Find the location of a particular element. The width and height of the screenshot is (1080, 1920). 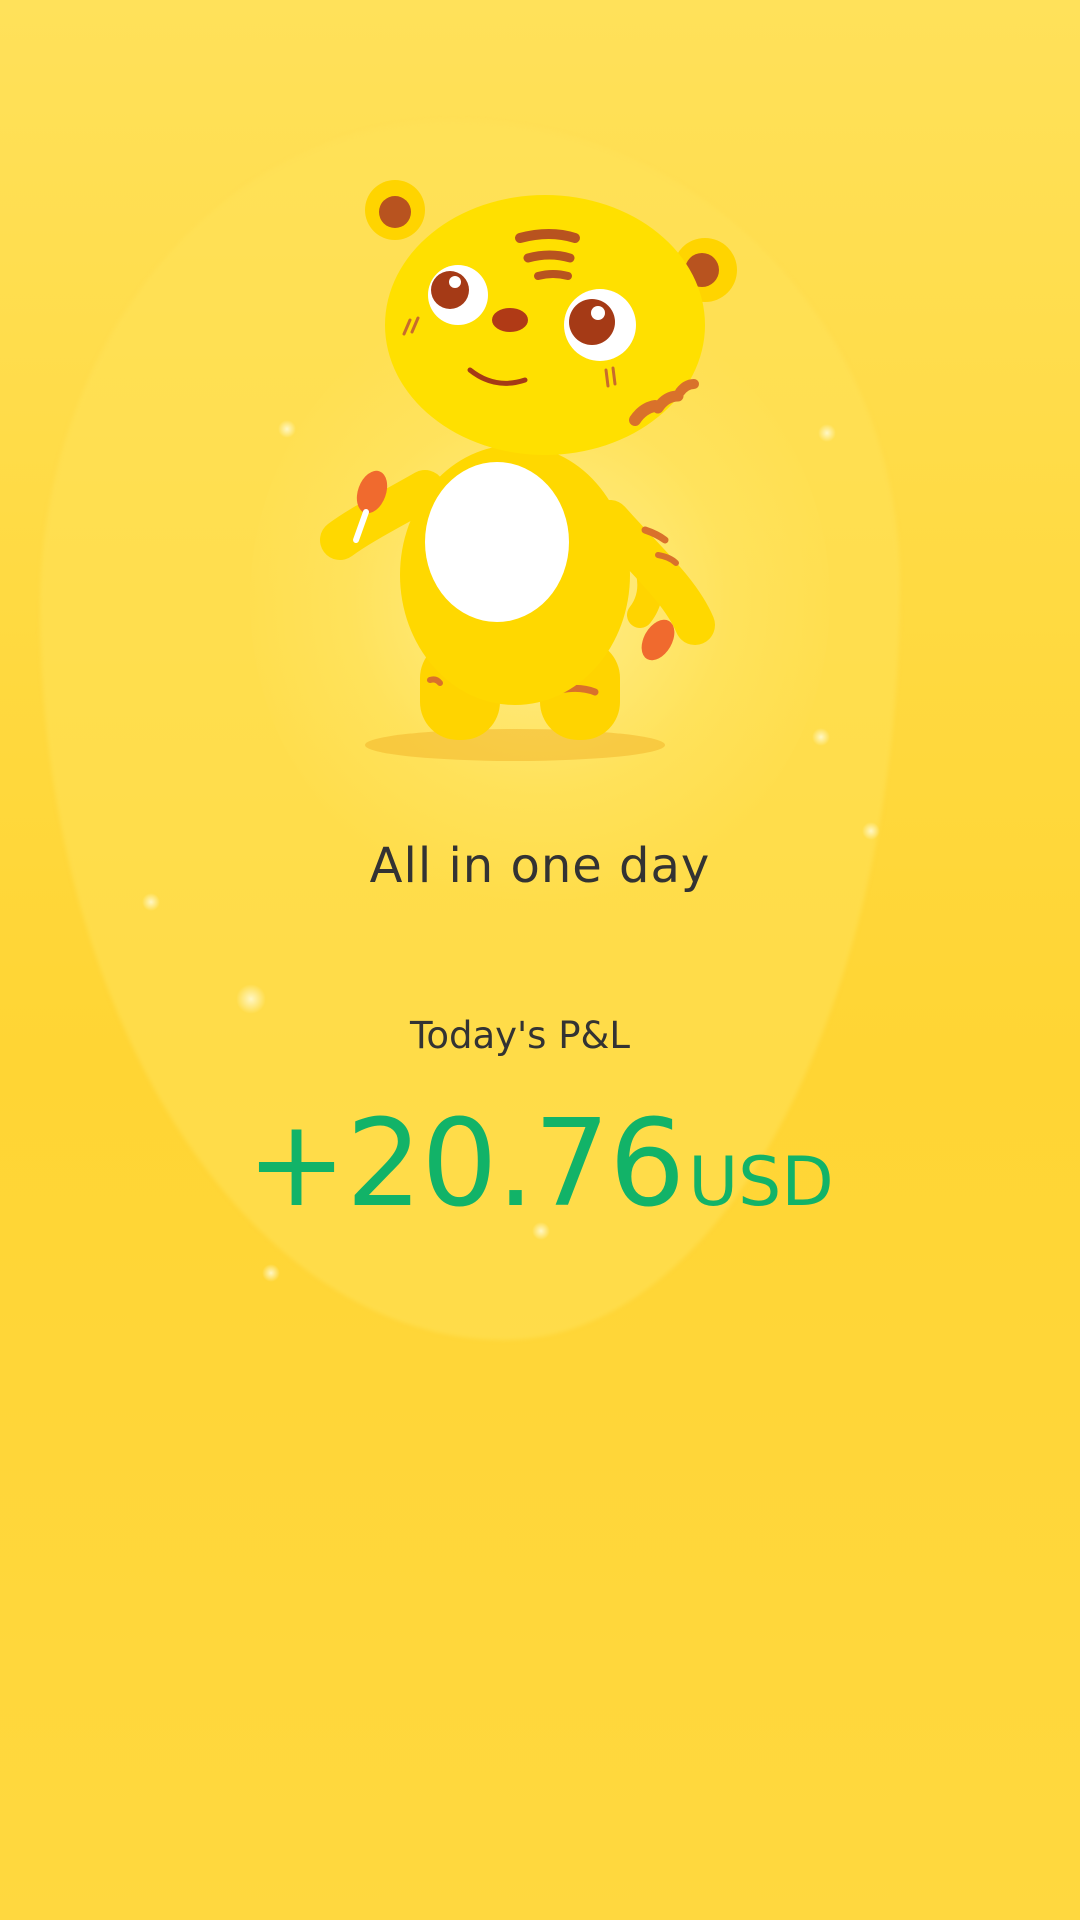

todays-pnl-label: Today's P&L is located at coordinates (520, 1035).